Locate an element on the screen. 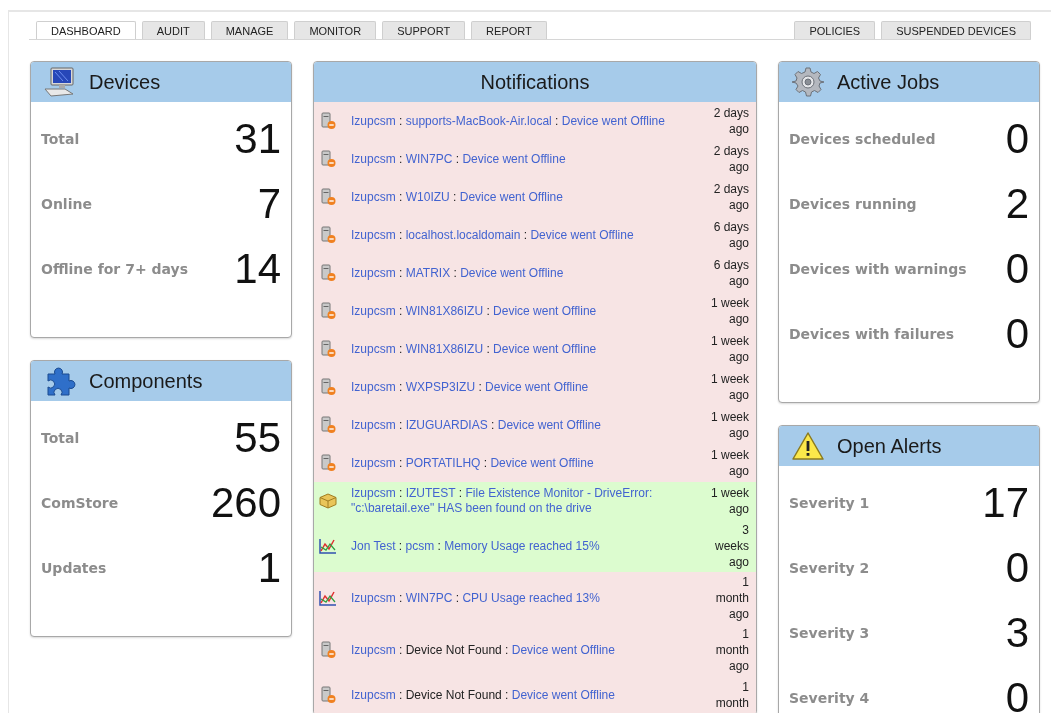 The width and height of the screenshot is (1051, 713). notification-row: Izupcsm : IZUGUARDIAS : Device went Offline 1 week ago is located at coordinates (535, 425).